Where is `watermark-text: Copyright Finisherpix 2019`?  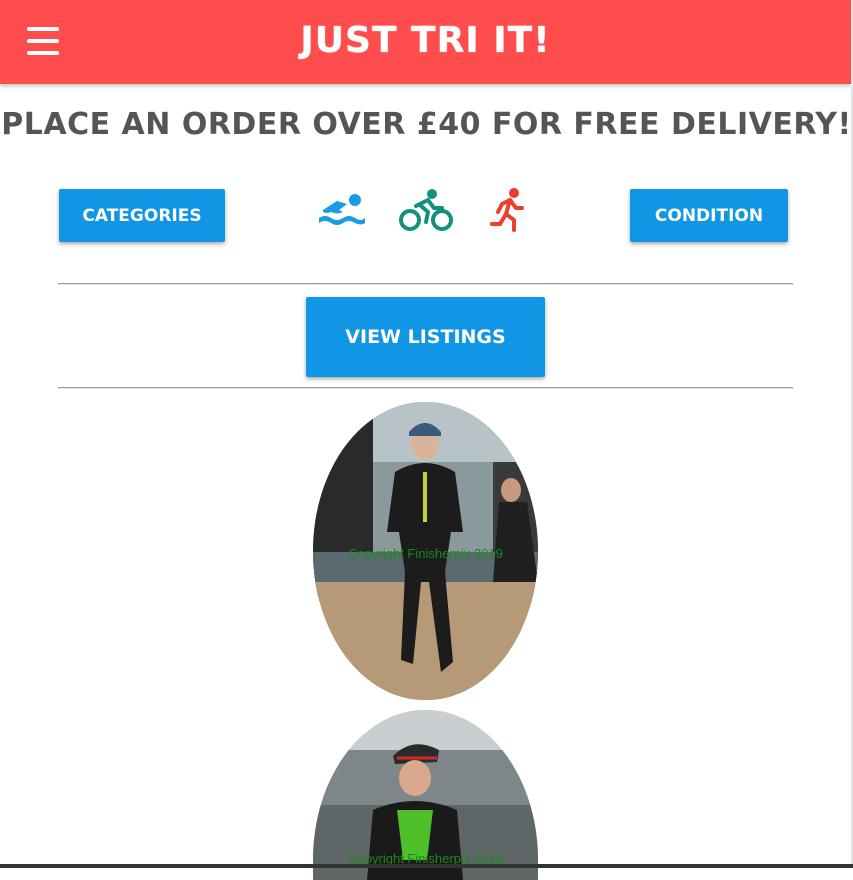
watermark-text: Copyright Finisherpix 2019 is located at coordinates (425, 553).